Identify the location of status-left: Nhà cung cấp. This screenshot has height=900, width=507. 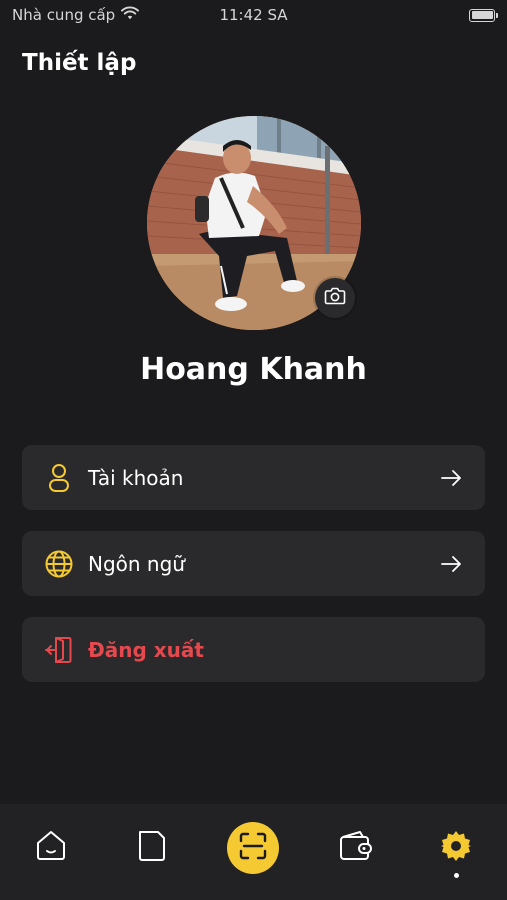
(76, 15).